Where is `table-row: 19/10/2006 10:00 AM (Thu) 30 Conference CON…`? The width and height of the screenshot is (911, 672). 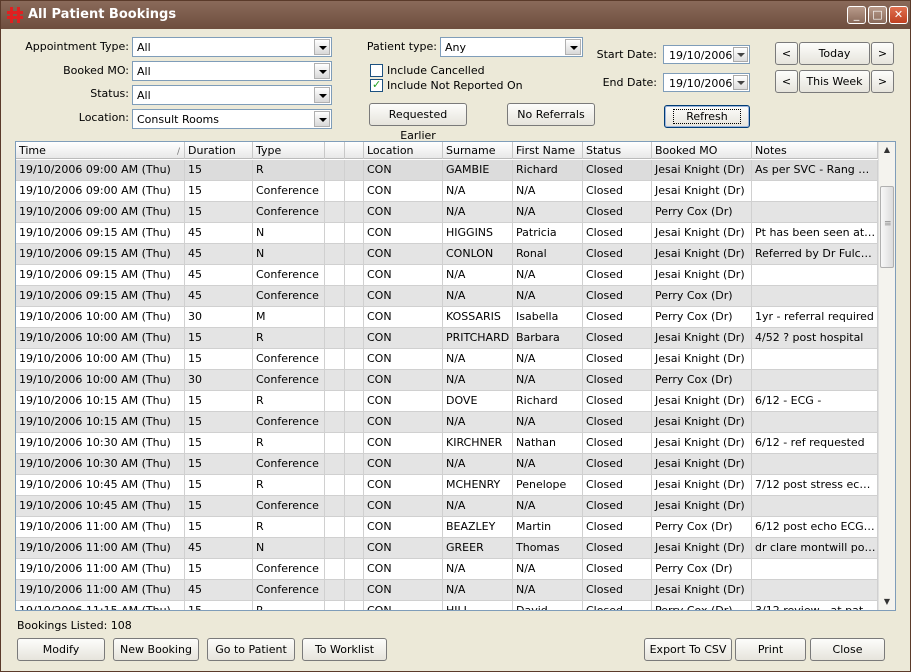
table-row: 19/10/2006 10:00 AM (Thu) 30 Conference CON… is located at coordinates (447, 380).